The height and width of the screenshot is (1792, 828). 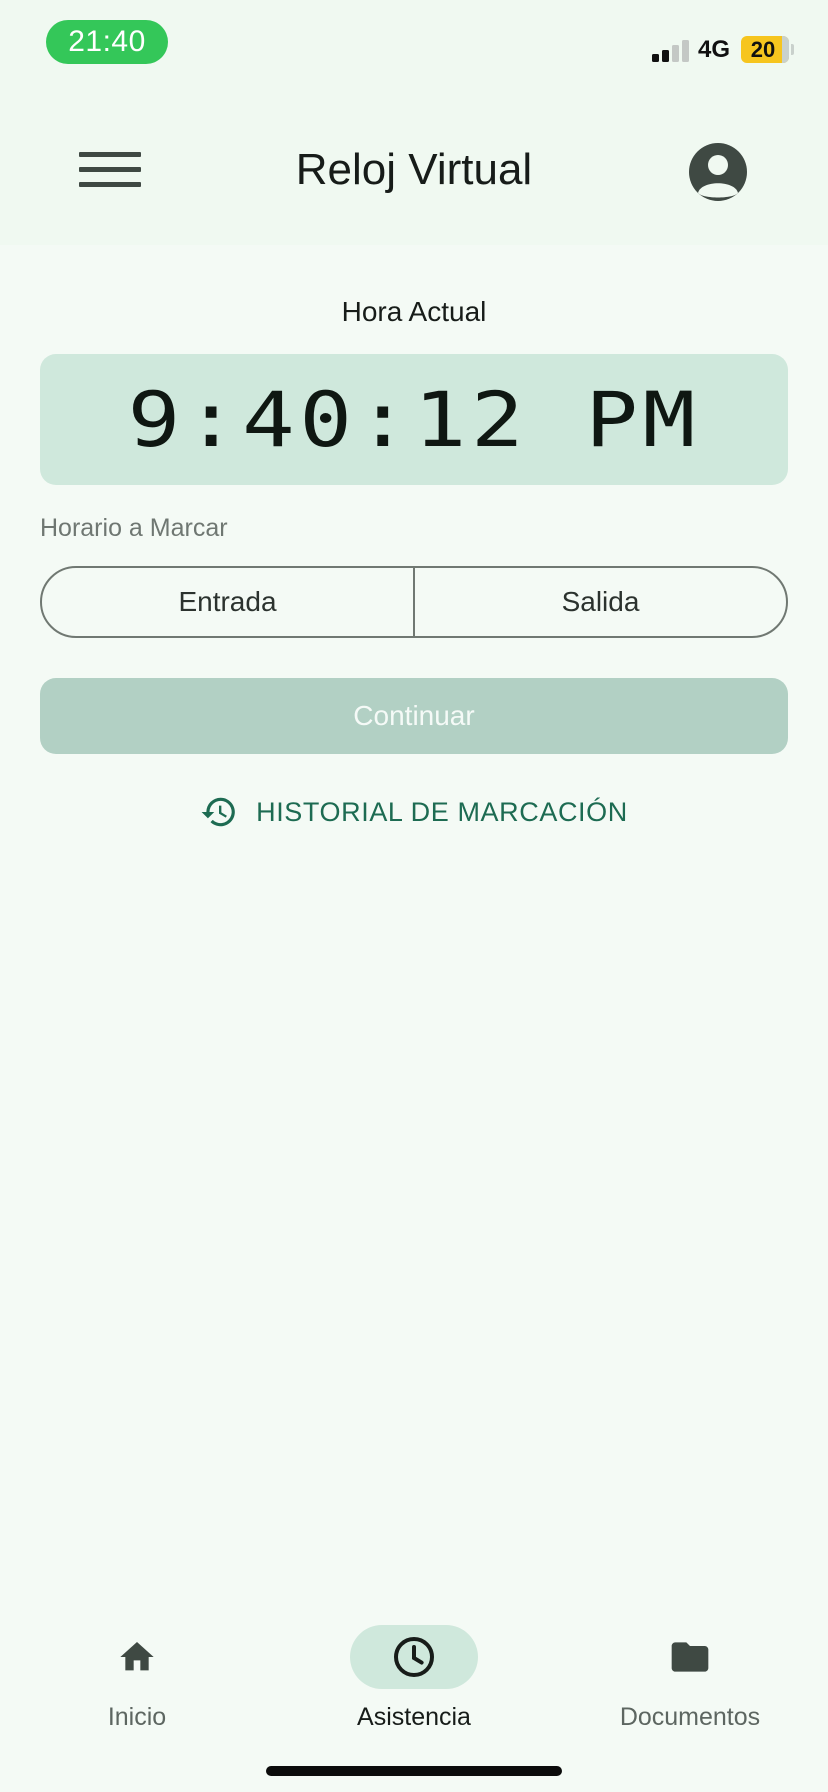 What do you see at coordinates (414, 1771) in the screenshot?
I see `home-indicator` at bounding box center [414, 1771].